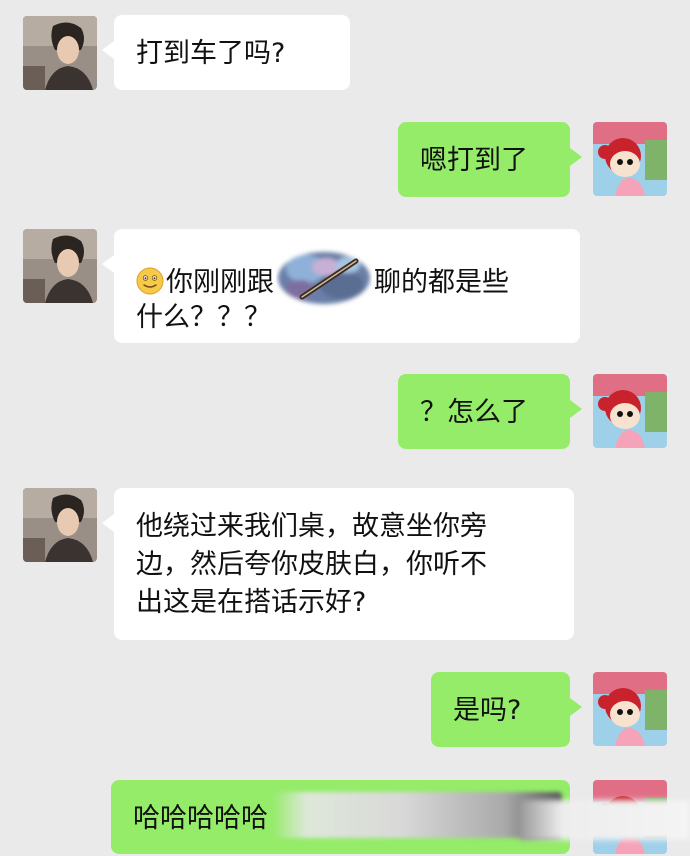 This screenshot has width=690, height=856. I want to click on incoming-message: 你刚刚跟 聊的都是些 什么？？？, so click(341, 286).